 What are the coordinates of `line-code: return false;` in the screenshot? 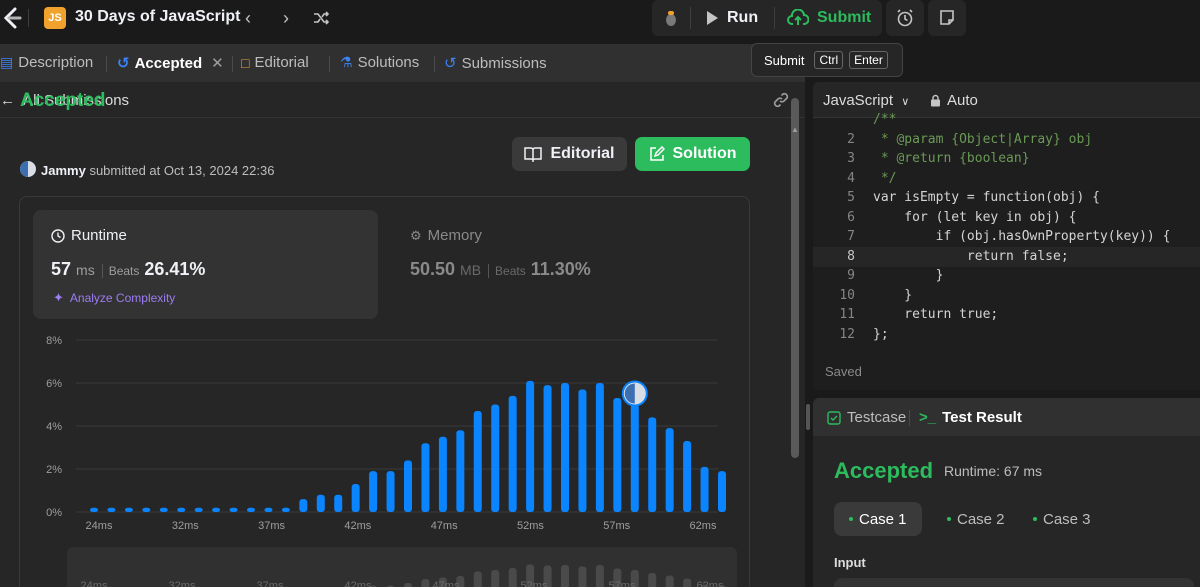 It's located at (971, 256).